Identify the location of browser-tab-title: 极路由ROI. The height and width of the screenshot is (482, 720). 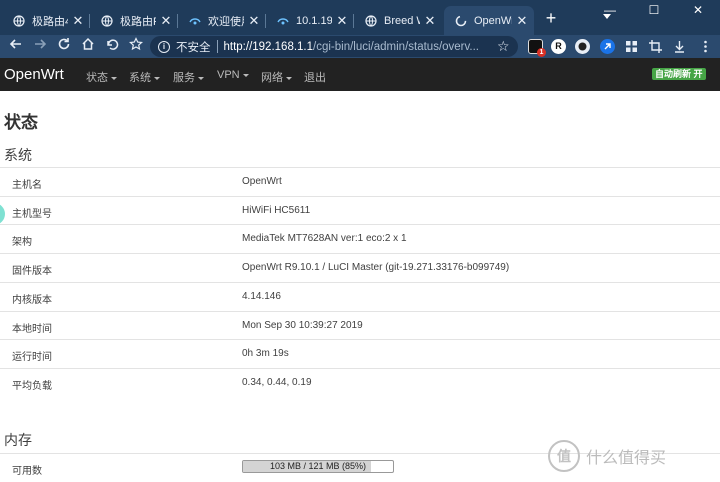
(138, 21).